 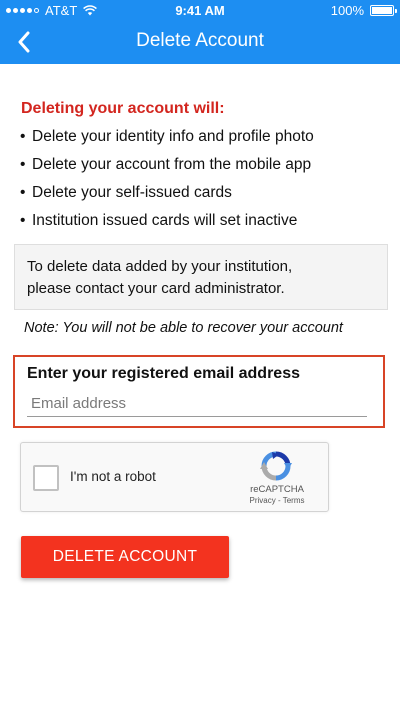 I want to click on list-item-text: Delete your account from the mobile app, so click(x=172, y=164).